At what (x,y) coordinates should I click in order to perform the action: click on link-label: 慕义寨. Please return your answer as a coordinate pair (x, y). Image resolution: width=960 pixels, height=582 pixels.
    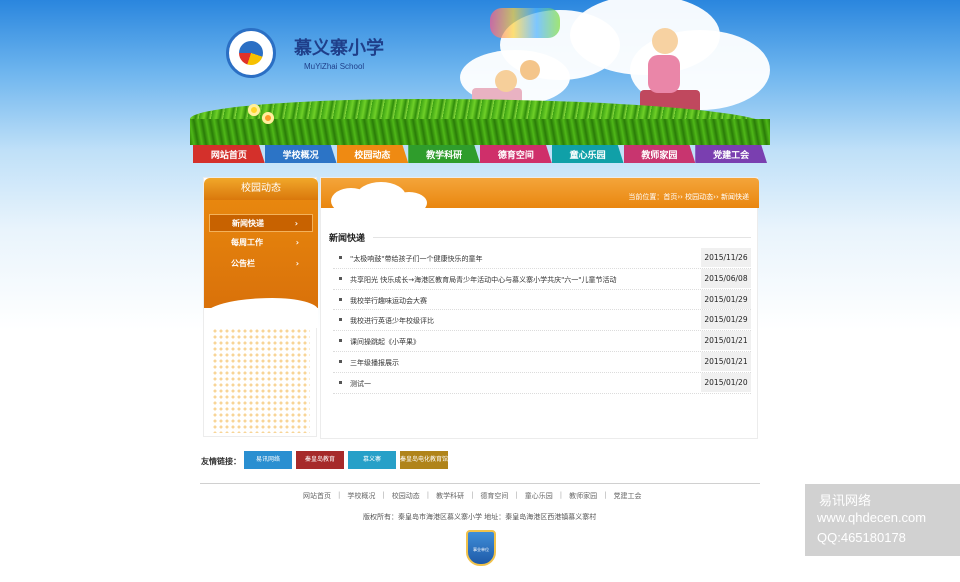
    Looking at the image, I should click on (371, 459).